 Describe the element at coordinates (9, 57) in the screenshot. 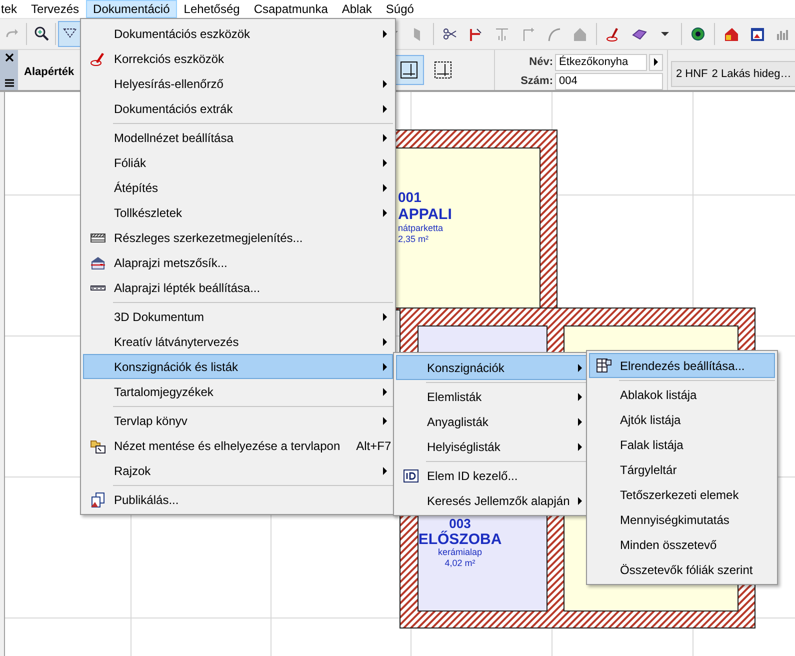

I see `close-icon` at that location.